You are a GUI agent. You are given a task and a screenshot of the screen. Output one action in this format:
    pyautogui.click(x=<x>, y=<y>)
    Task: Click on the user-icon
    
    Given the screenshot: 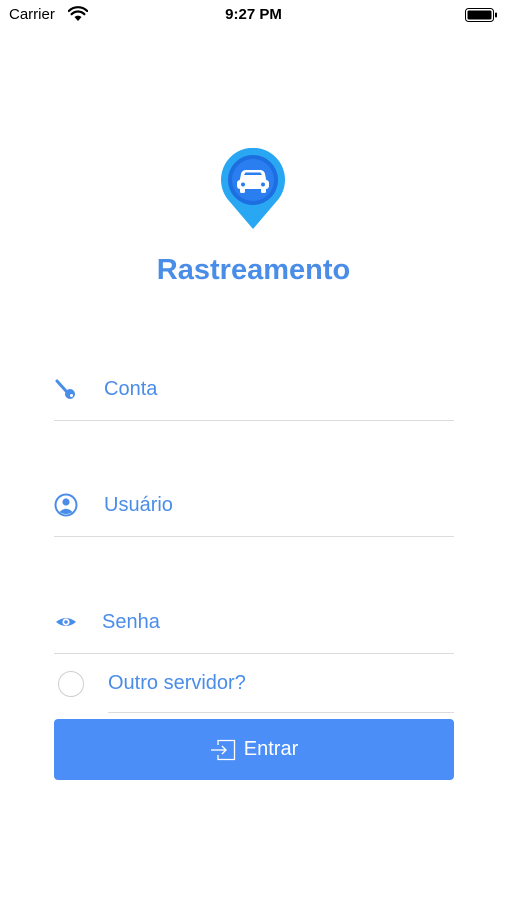 What is the action you would take?
    pyautogui.click(x=66, y=505)
    